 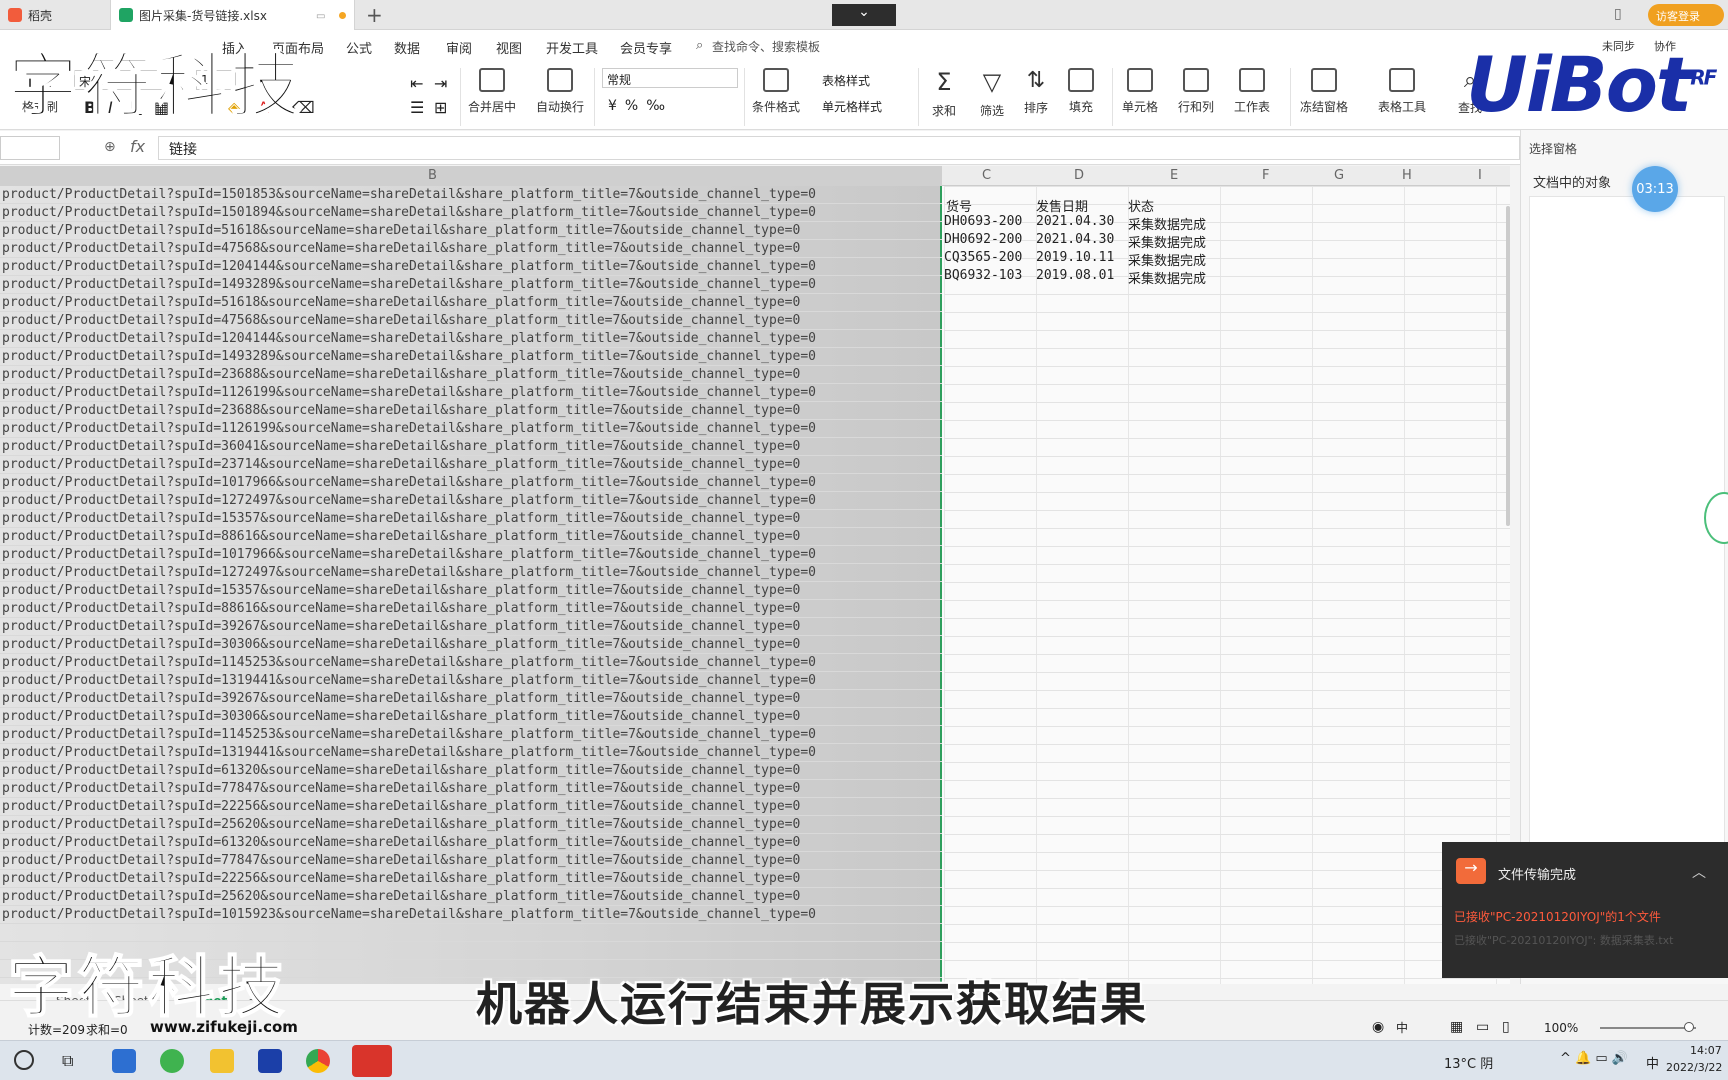 What do you see at coordinates (374, 15) in the screenshot?
I see `new-tab-icon: +` at bounding box center [374, 15].